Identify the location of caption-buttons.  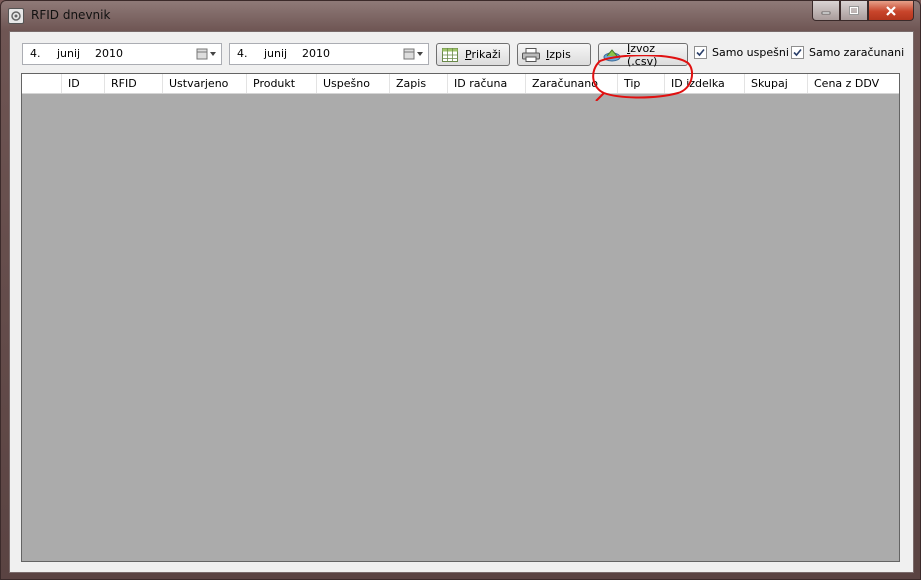
(863, 11).